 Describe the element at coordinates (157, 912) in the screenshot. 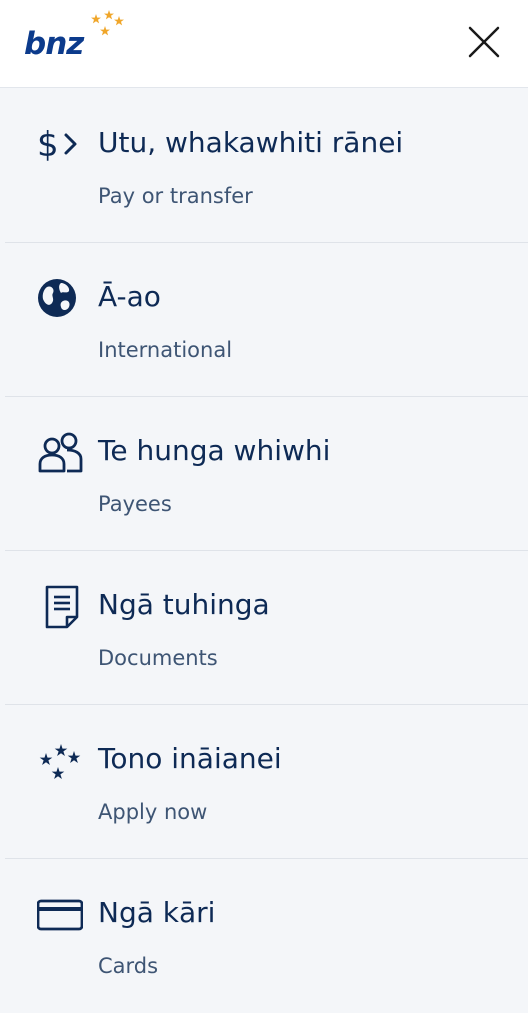

I see `menu-item-title: Ngā kāri` at that location.